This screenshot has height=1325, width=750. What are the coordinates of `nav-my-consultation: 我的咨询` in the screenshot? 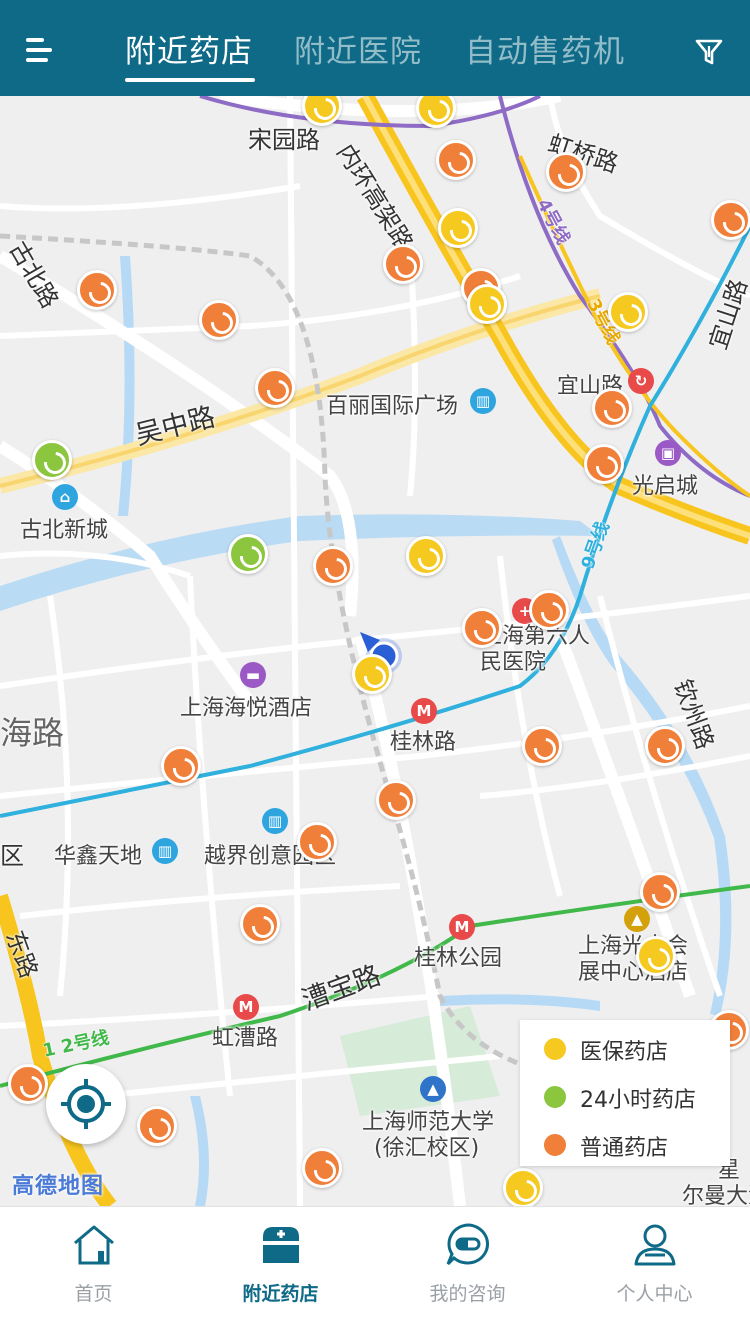 It's located at (467, 1266).